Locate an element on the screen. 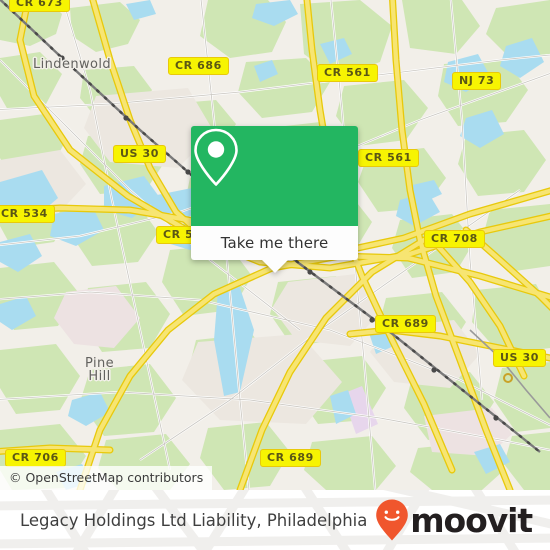 This screenshot has width=550, height=550. take-me-there-label: Take me there is located at coordinates (274, 243).